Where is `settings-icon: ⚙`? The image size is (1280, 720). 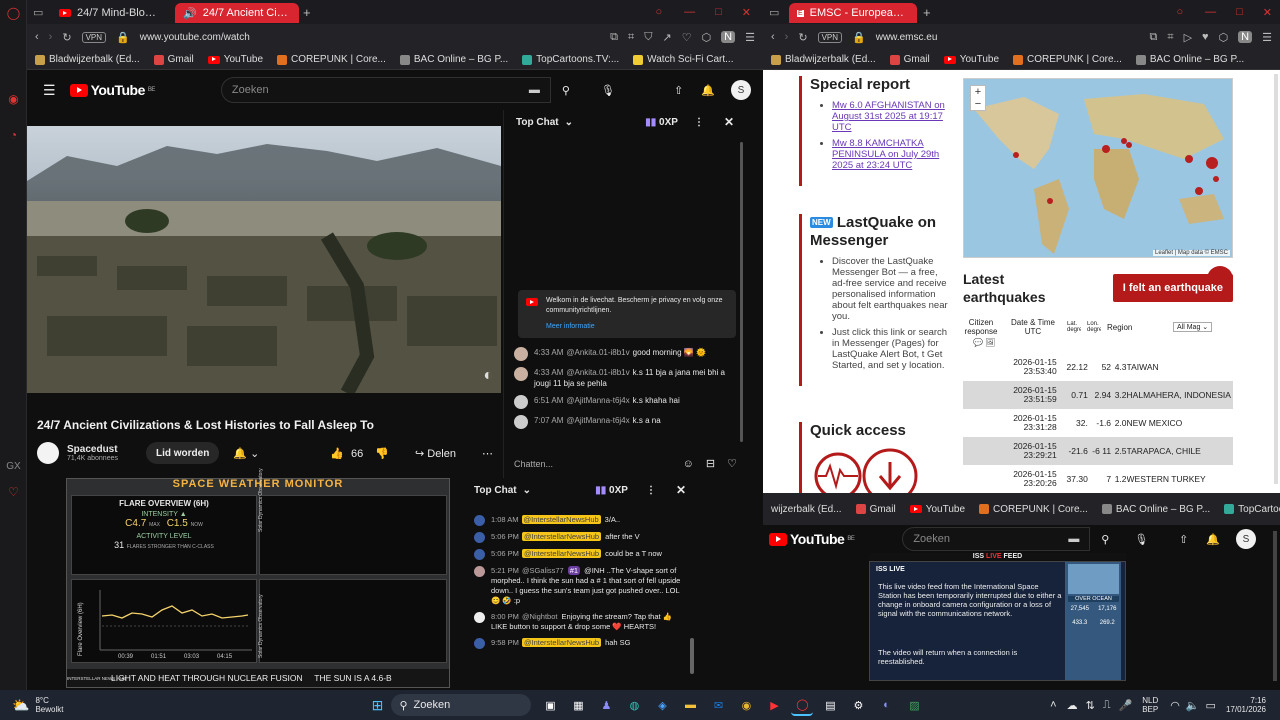
settings-icon: ⚙ is located at coordinates (858, 705).